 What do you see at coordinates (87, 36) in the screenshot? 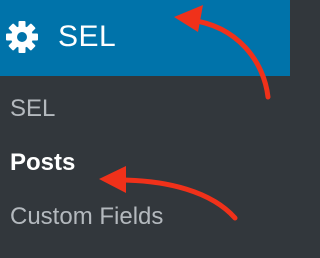
I see `menu-title: SEL` at bounding box center [87, 36].